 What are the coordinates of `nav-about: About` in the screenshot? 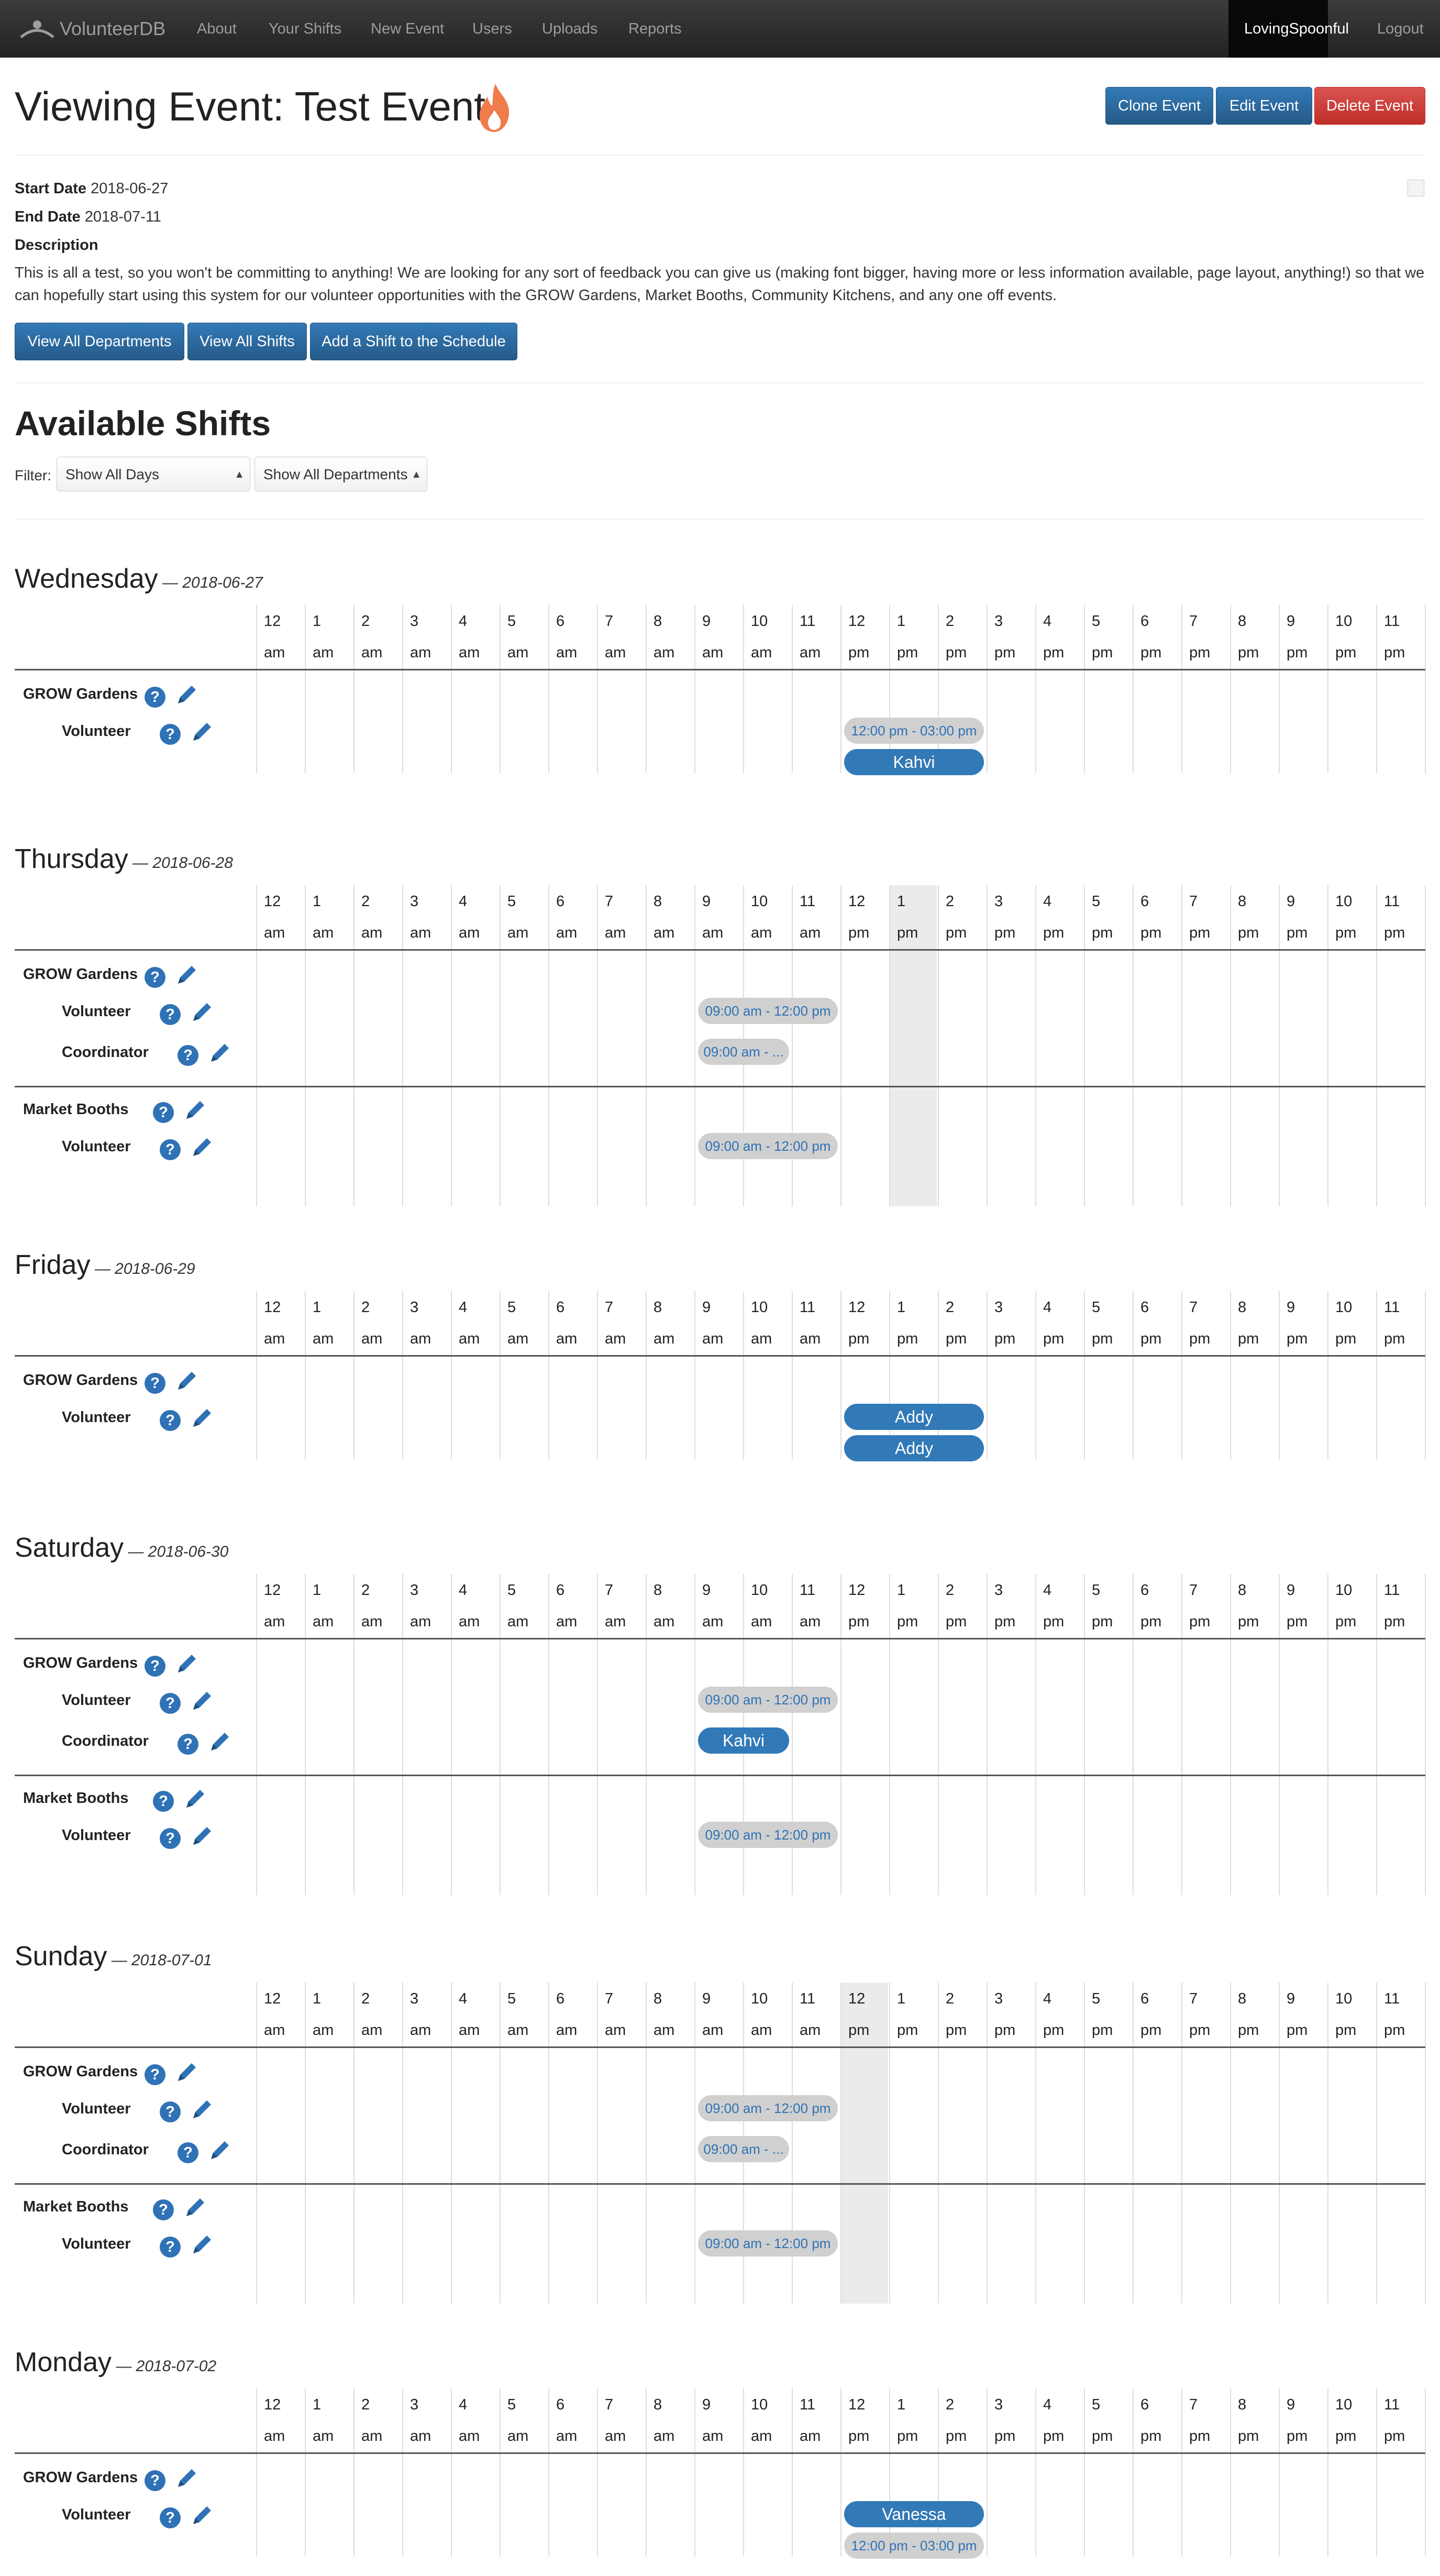 It's located at (217, 29).